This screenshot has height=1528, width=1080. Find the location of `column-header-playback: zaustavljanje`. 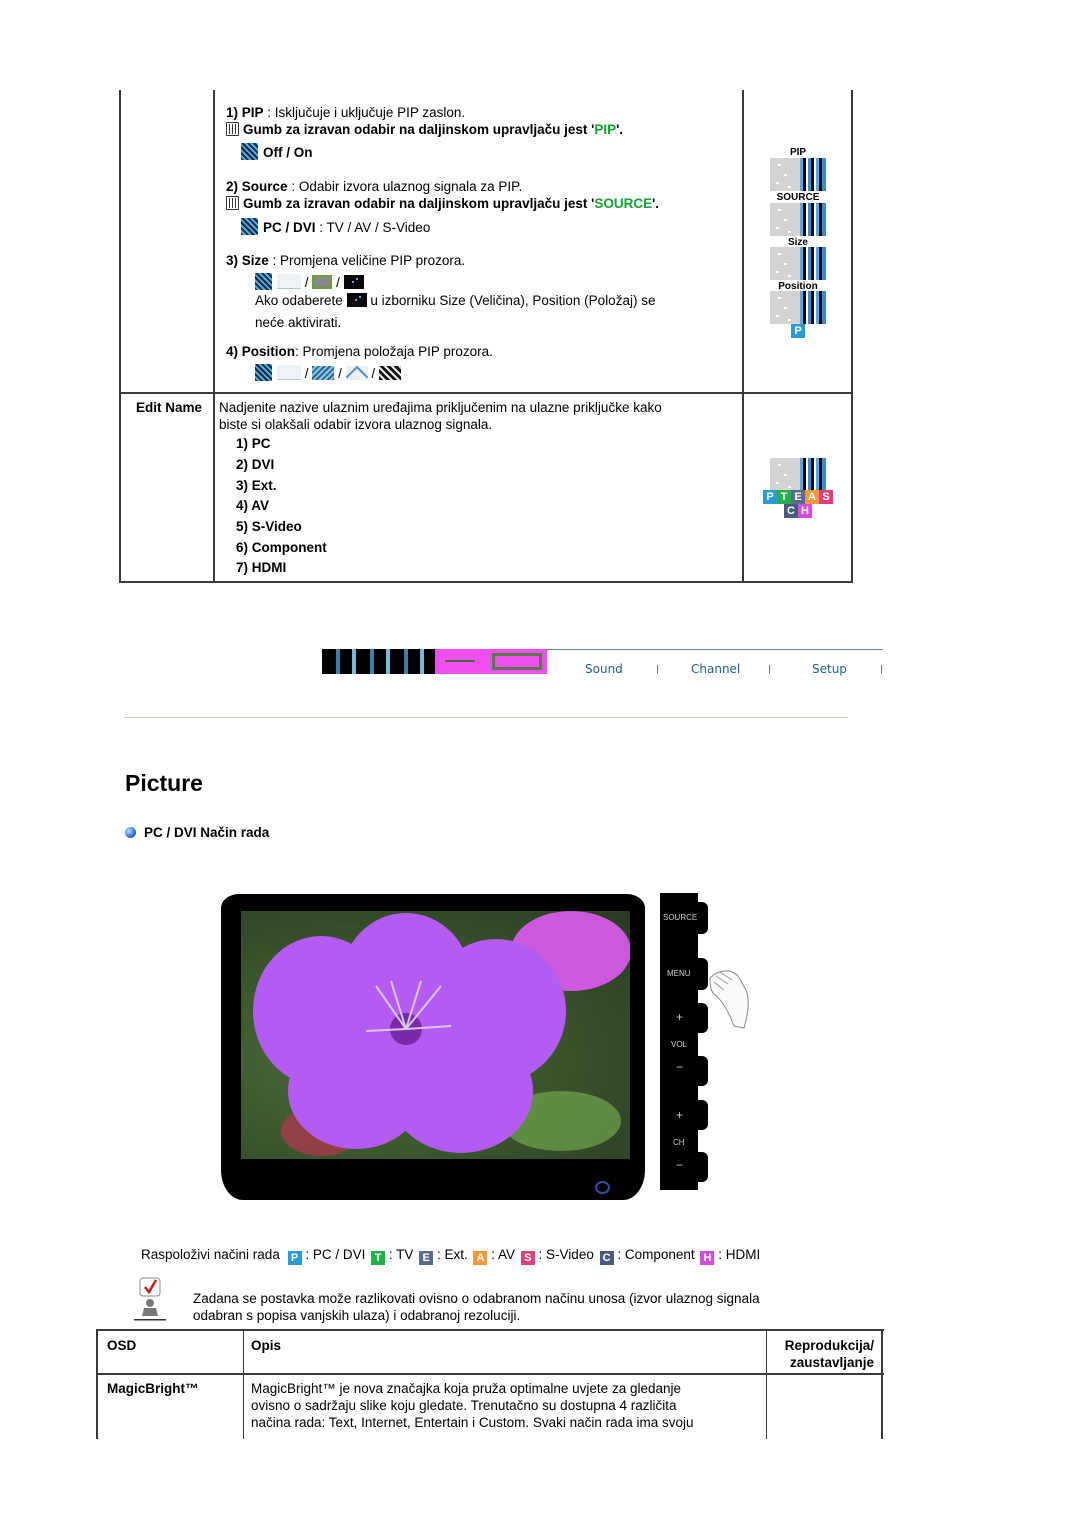

column-header-playback: zaustavljanje is located at coordinates (831, 1362).